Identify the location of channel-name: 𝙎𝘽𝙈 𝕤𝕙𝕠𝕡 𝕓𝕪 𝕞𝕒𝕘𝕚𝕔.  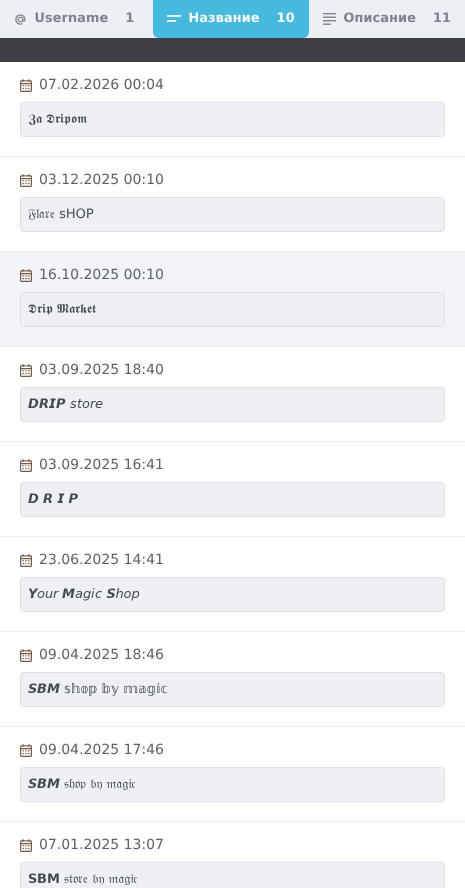
(232, 689).